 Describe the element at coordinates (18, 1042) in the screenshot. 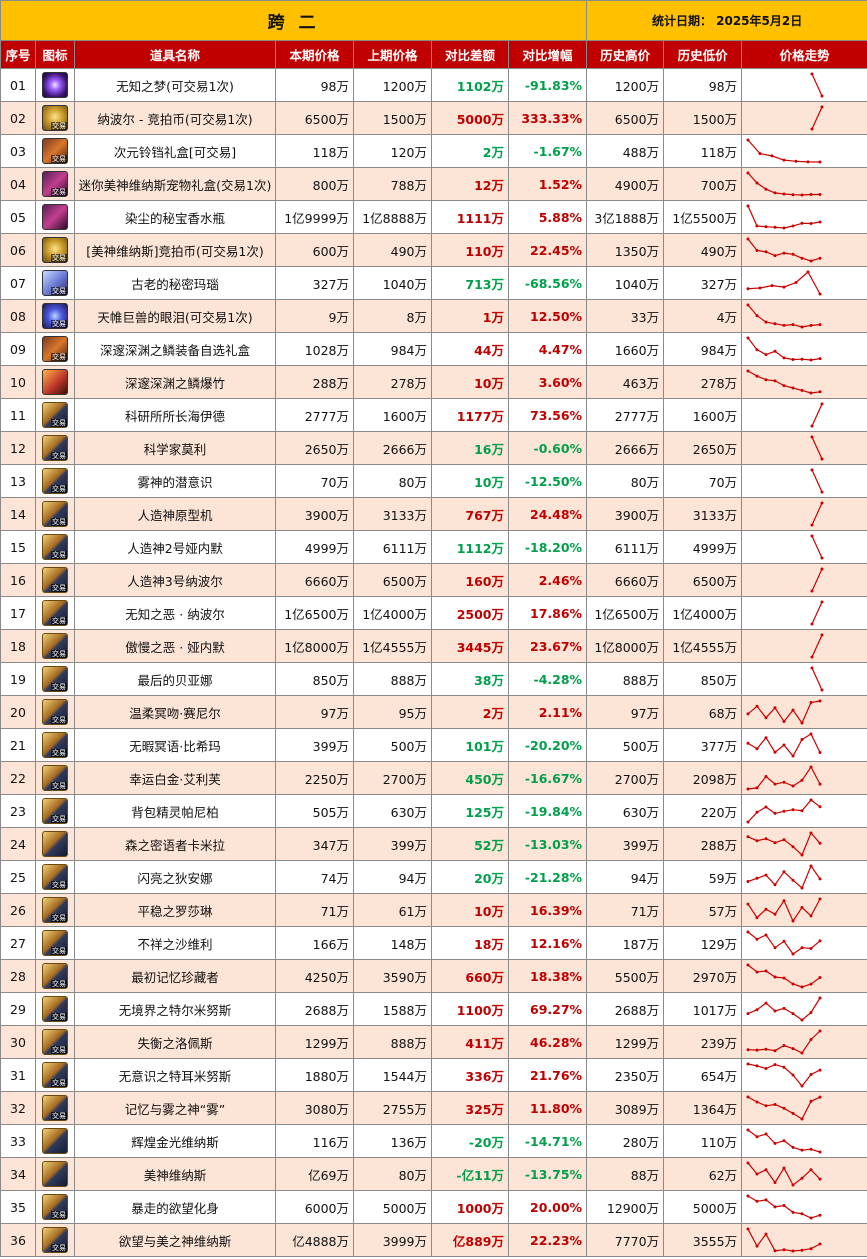

I see `row-index: 30` at that location.